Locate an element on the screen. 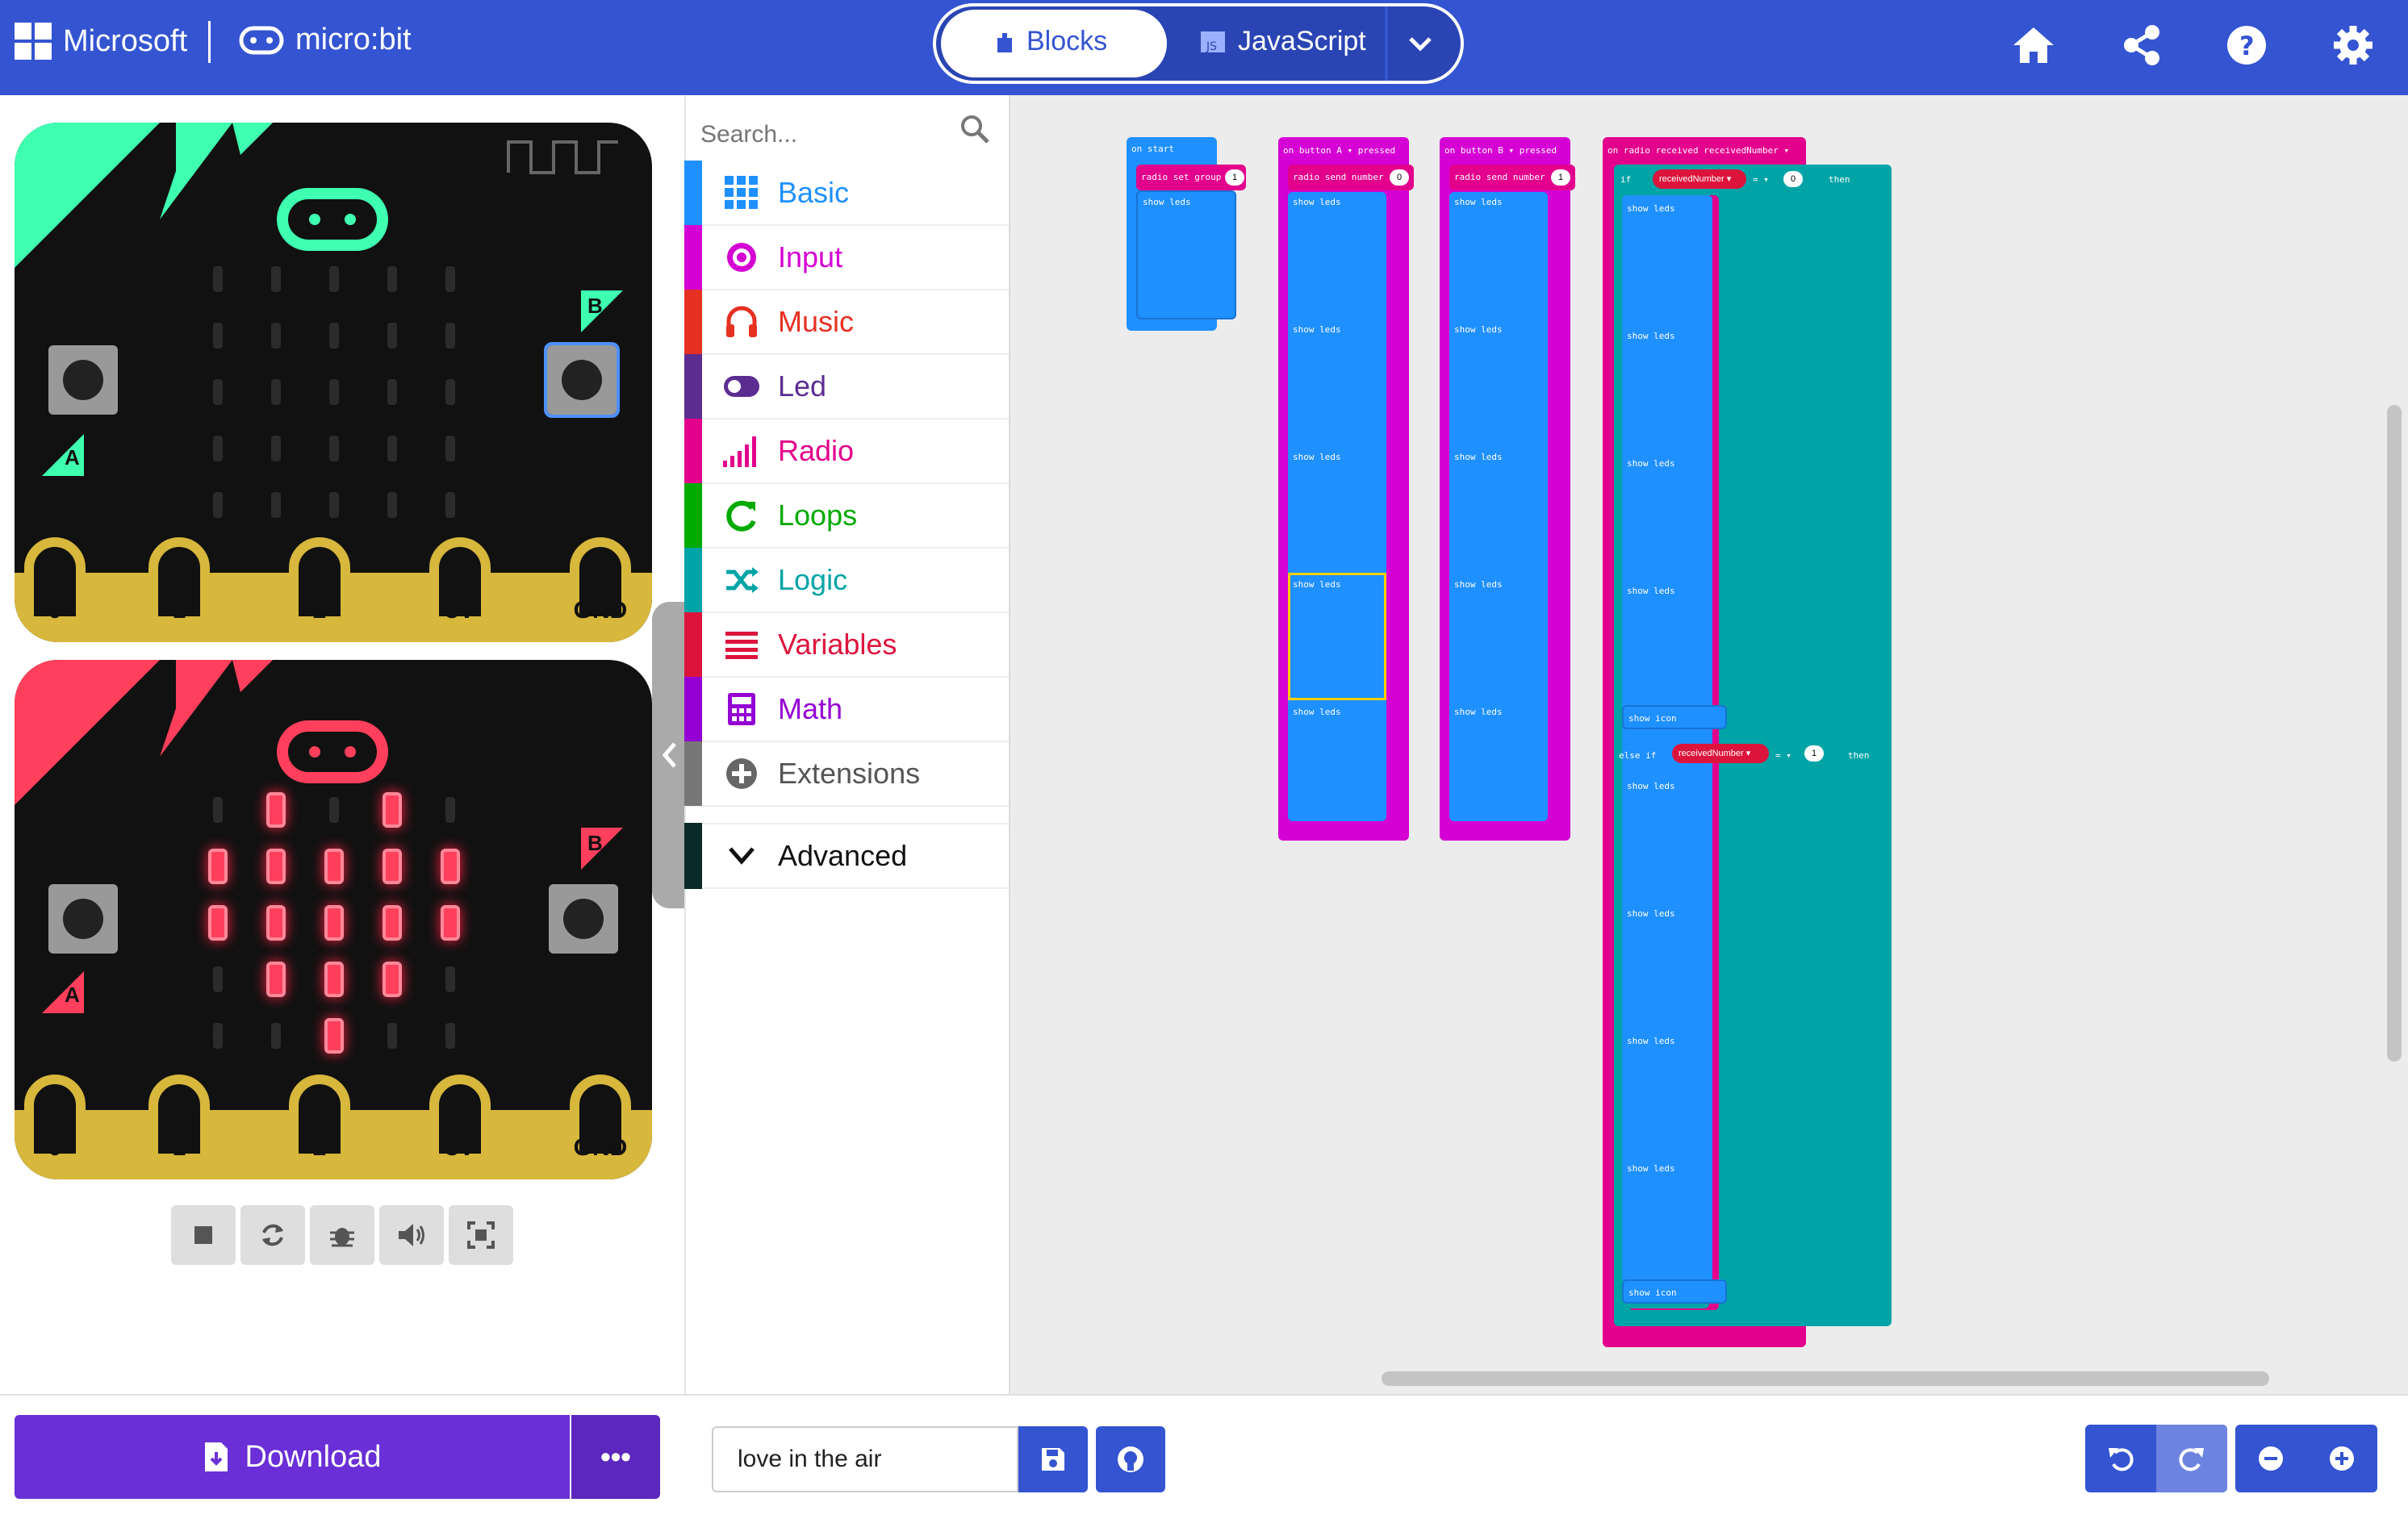  zoom-in-button is located at coordinates (2341, 1458).